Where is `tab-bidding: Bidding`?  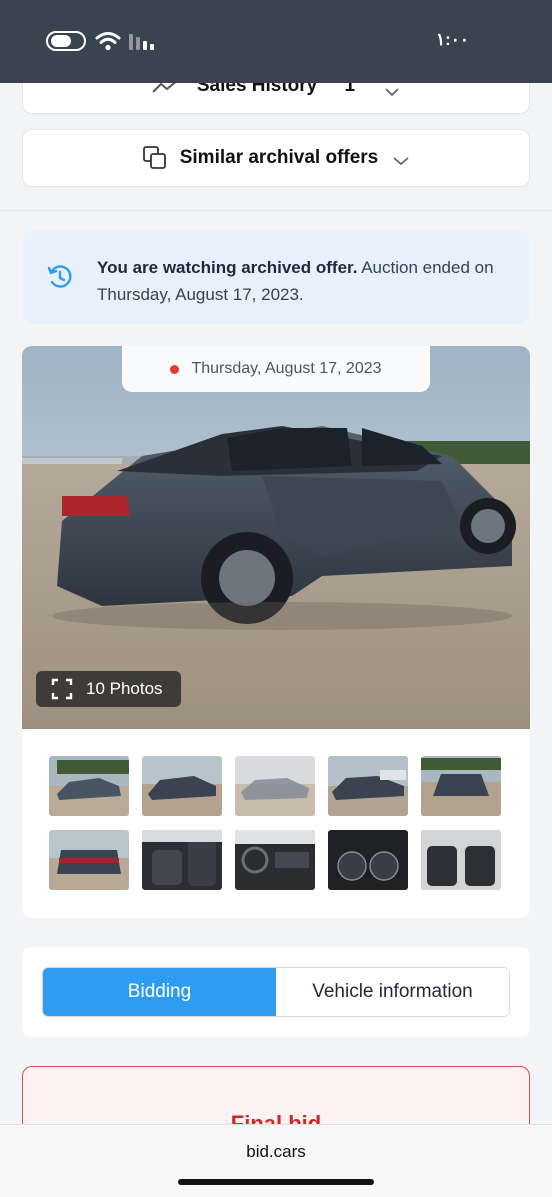 tab-bidding: Bidding is located at coordinates (159, 992).